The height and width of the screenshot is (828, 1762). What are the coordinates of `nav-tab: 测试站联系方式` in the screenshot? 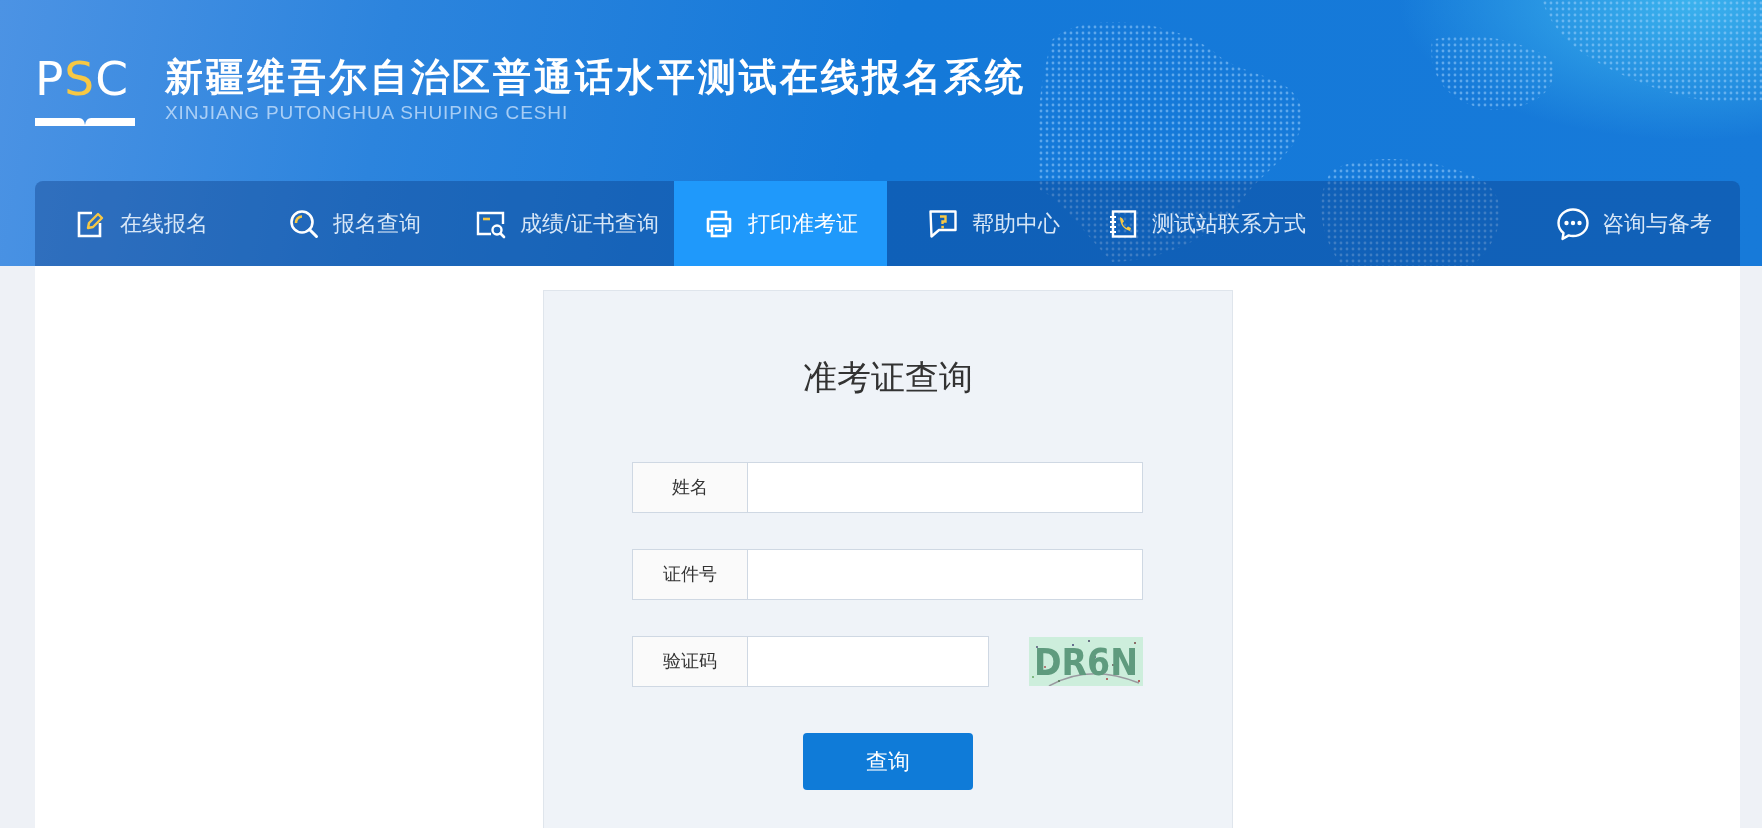 It's located at (1206, 223).